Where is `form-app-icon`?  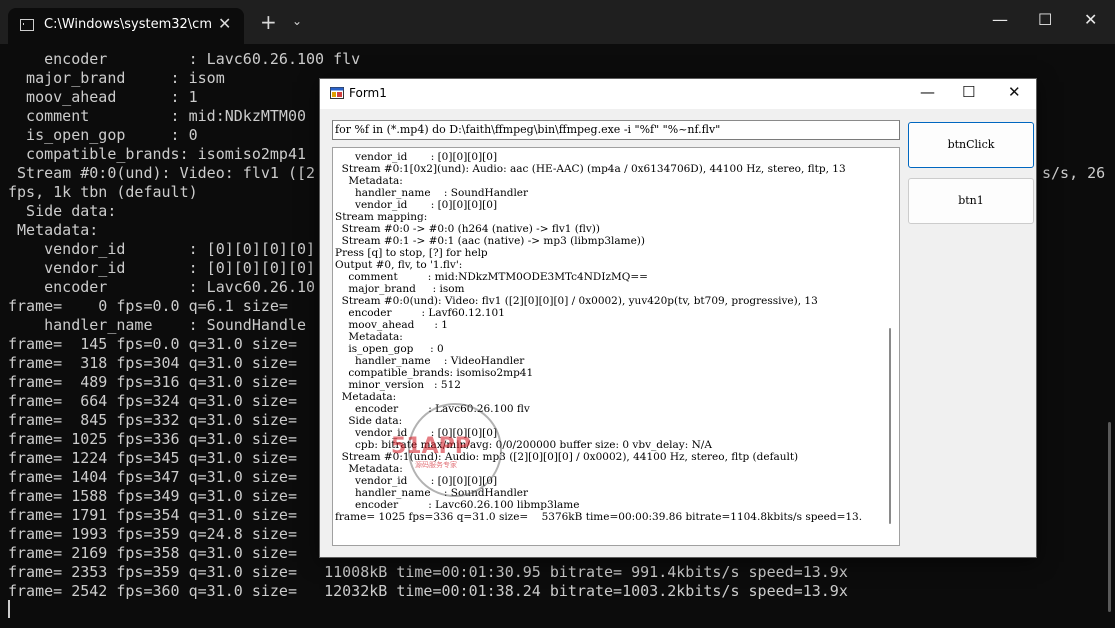
form-app-icon is located at coordinates (337, 93).